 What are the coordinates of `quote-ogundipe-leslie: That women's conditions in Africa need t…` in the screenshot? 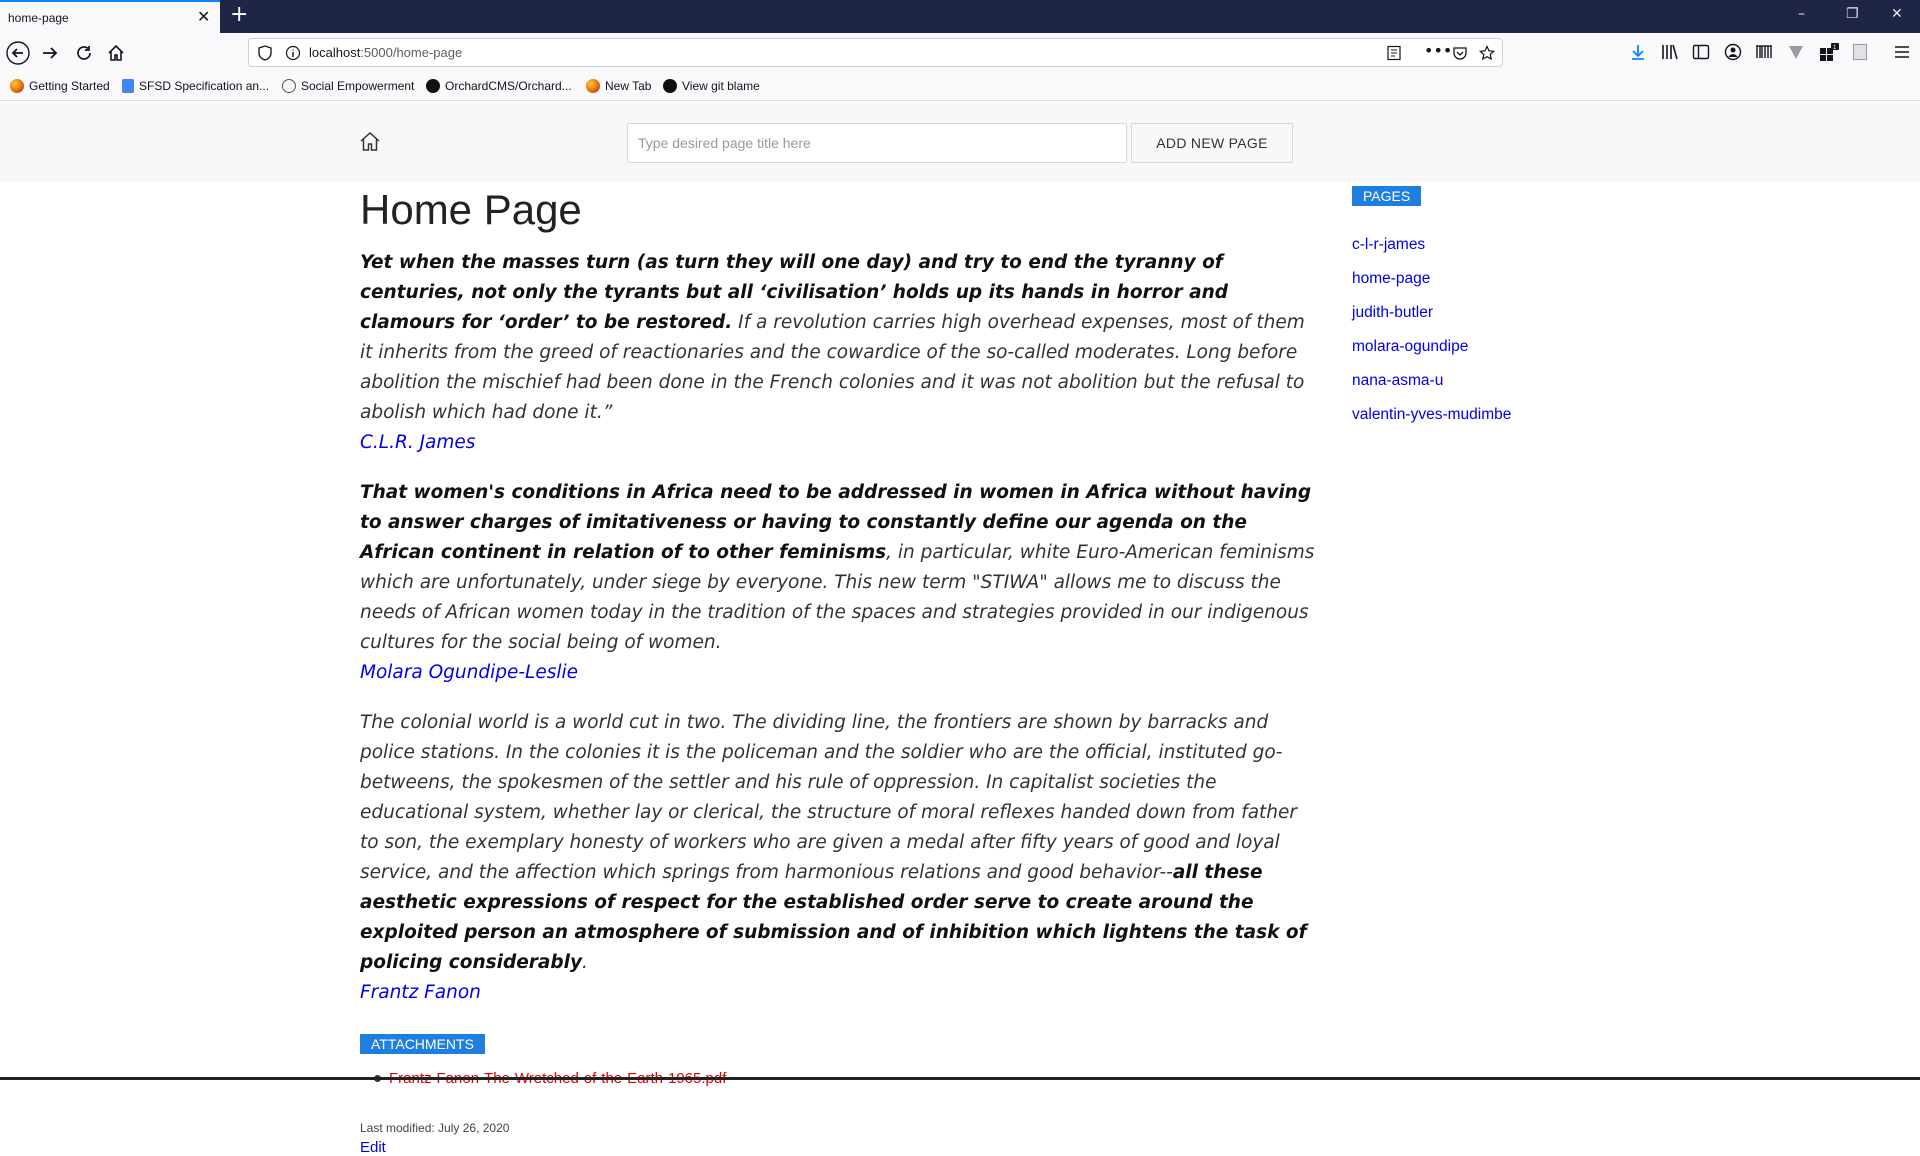 It's located at (840, 568).